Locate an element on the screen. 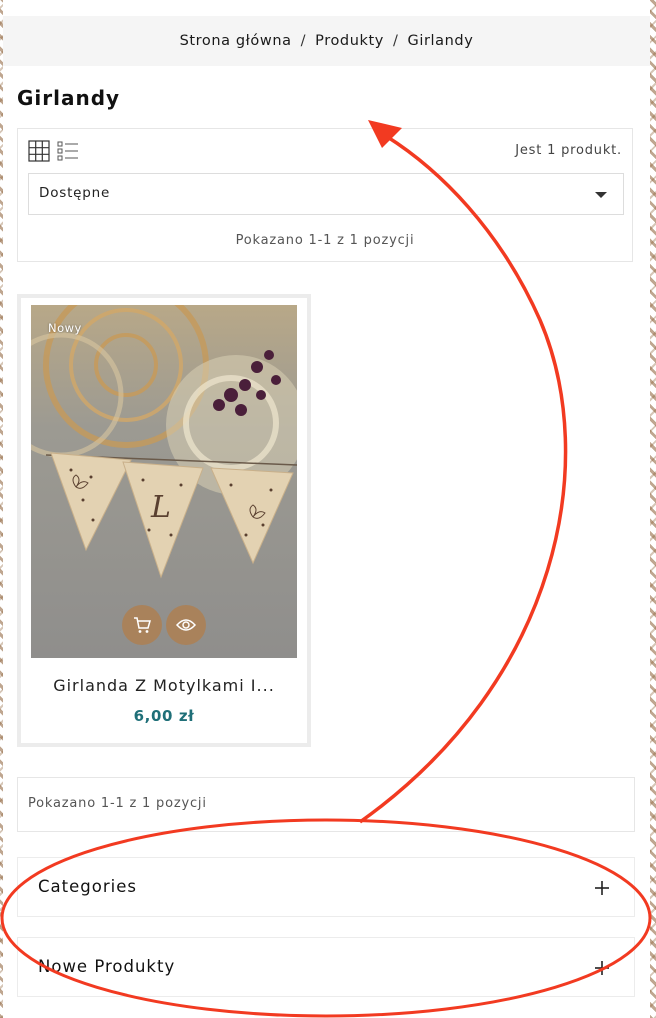  add-to-cart-button is located at coordinates (142, 625).